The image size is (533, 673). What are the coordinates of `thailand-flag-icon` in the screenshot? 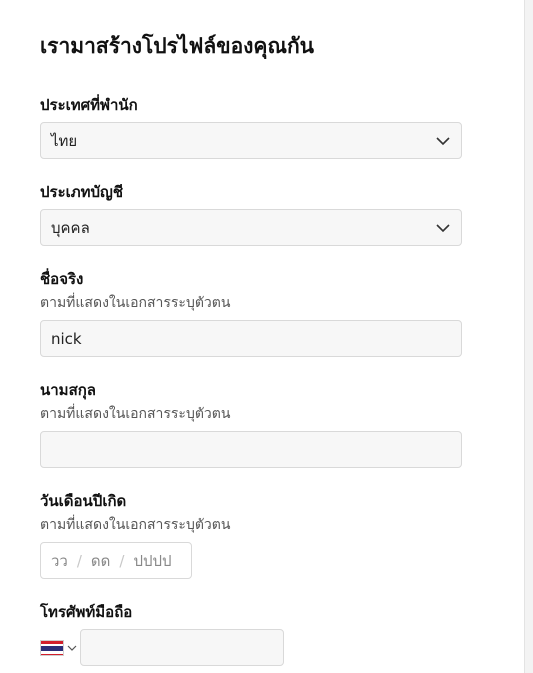 It's located at (52, 648).